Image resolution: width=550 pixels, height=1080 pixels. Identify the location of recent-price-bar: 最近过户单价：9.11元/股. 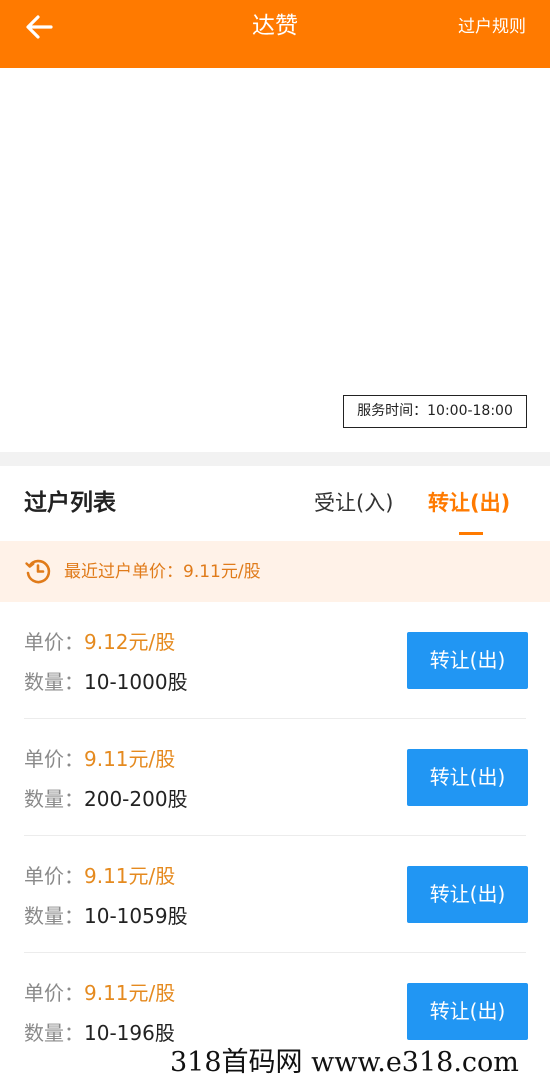
(275, 571).